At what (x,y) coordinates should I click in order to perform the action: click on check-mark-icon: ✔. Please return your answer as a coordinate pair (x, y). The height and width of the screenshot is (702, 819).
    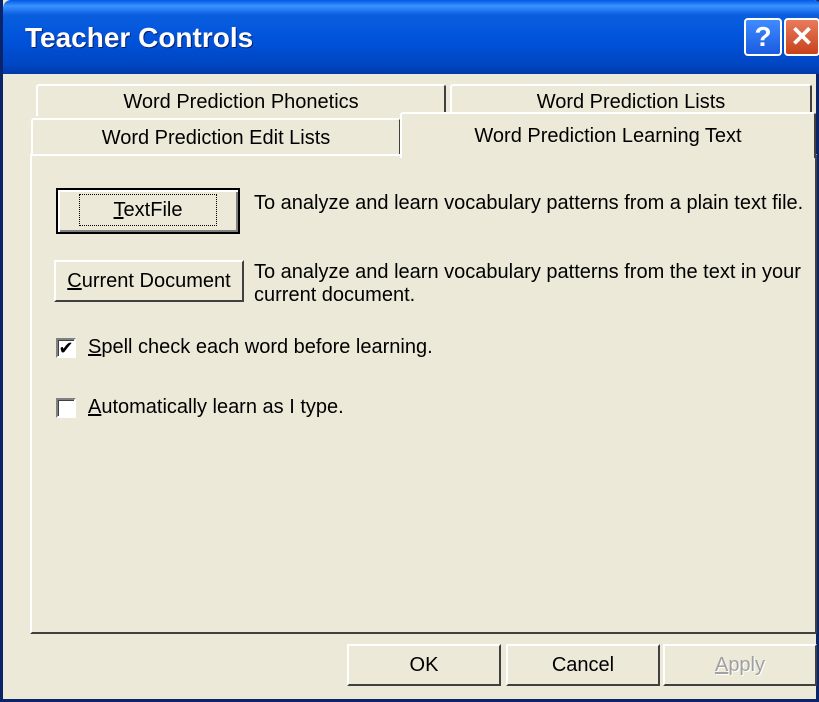
    Looking at the image, I should click on (66, 347).